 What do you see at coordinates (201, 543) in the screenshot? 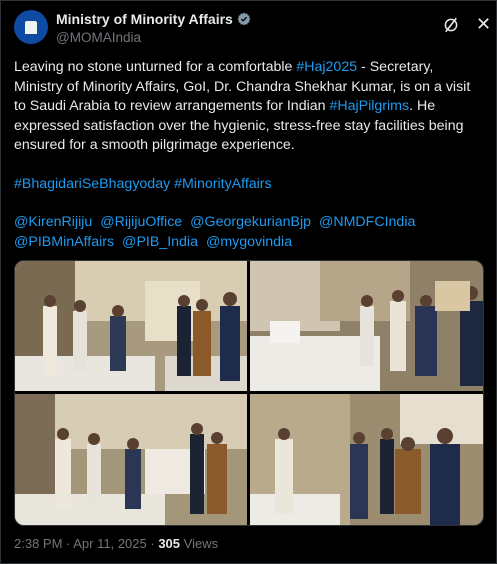
I see `views-label: Views` at bounding box center [201, 543].